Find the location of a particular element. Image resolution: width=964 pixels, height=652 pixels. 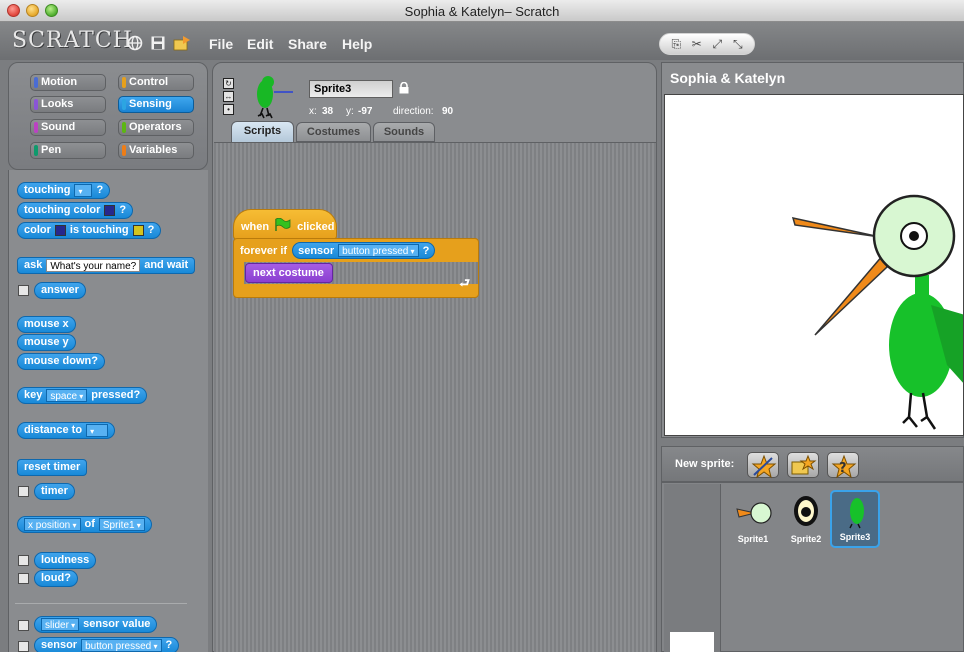

sprite-thumb-sprite2: Sprite2 is located at coordinates (806, 519).